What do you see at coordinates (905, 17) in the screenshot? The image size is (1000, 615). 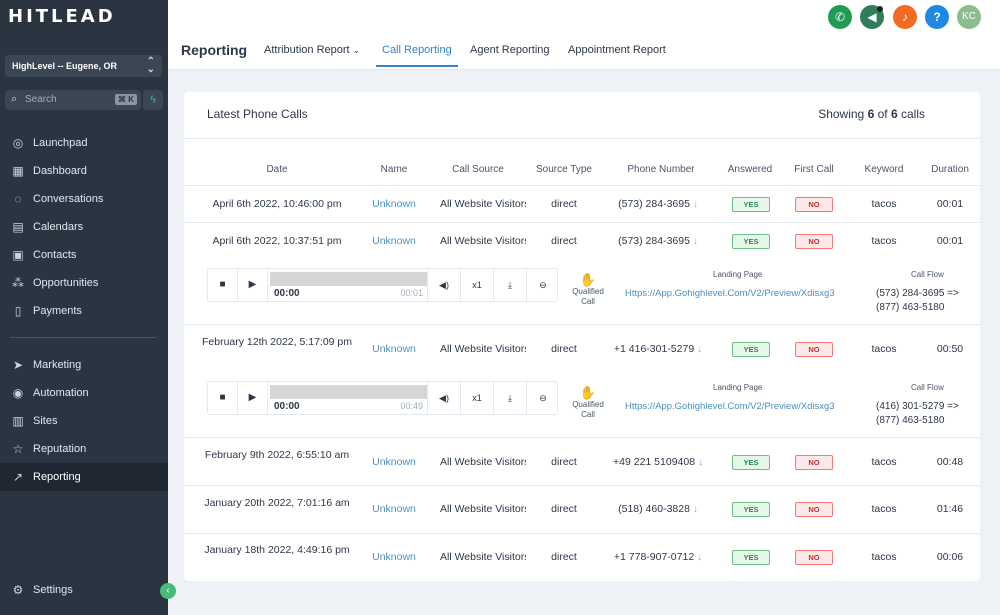 I see `bell-icon: ♪` at bounding box center [905, 17].